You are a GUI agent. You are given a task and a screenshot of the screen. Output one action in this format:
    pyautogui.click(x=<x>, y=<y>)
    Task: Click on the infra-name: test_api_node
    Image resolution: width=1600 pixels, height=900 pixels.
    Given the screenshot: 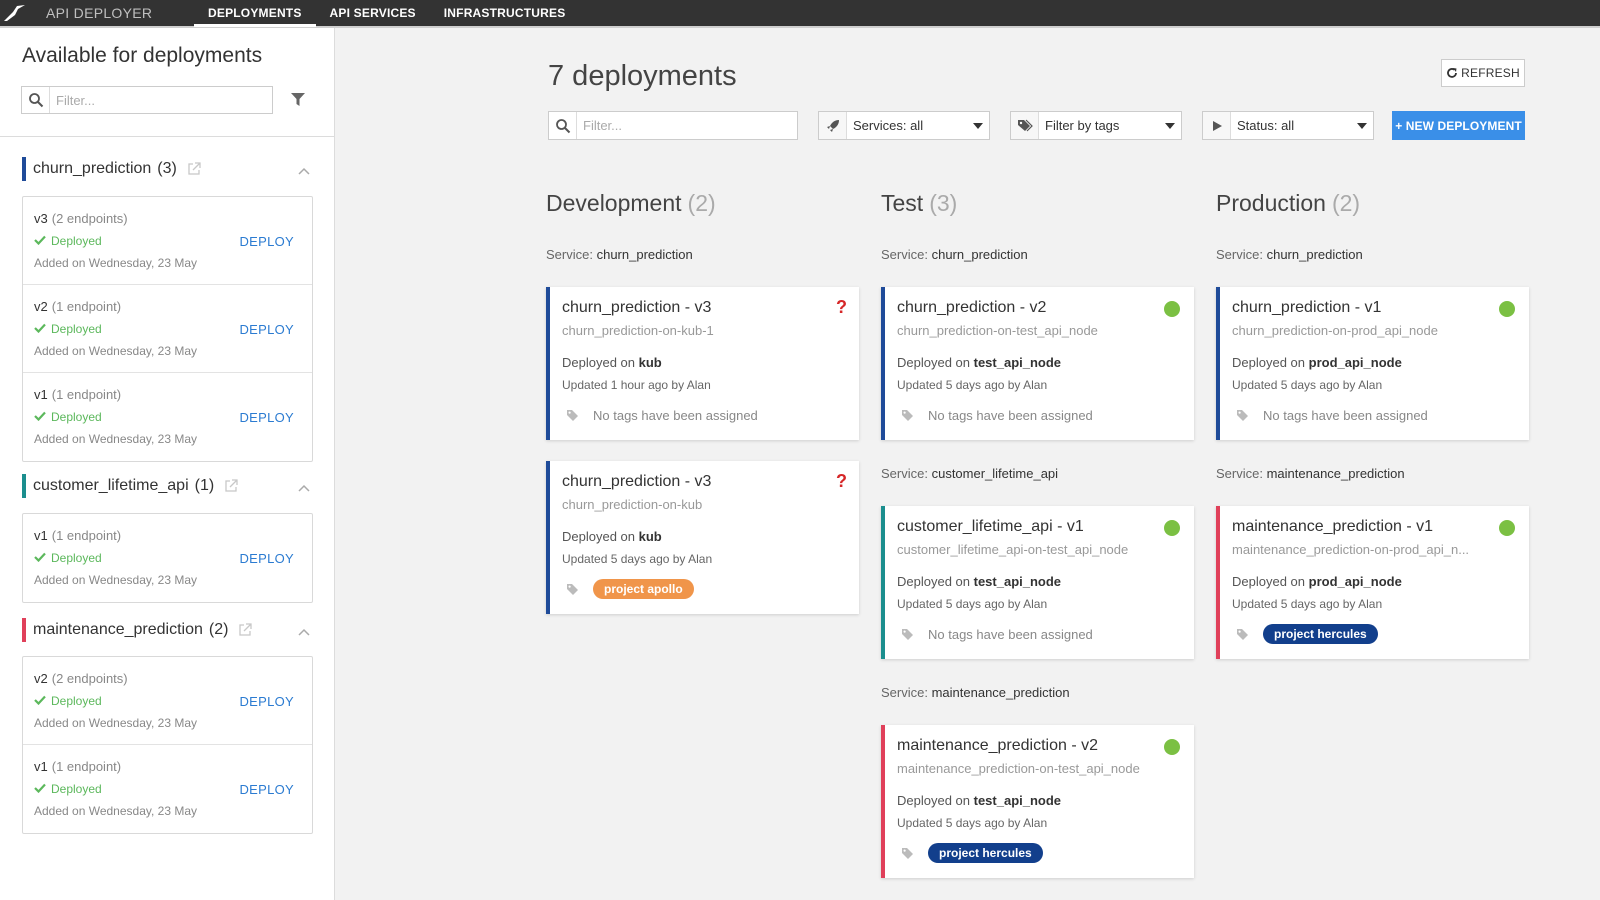 What is the action you would take?
    pyautogui.click(x=1017, y=800)
    